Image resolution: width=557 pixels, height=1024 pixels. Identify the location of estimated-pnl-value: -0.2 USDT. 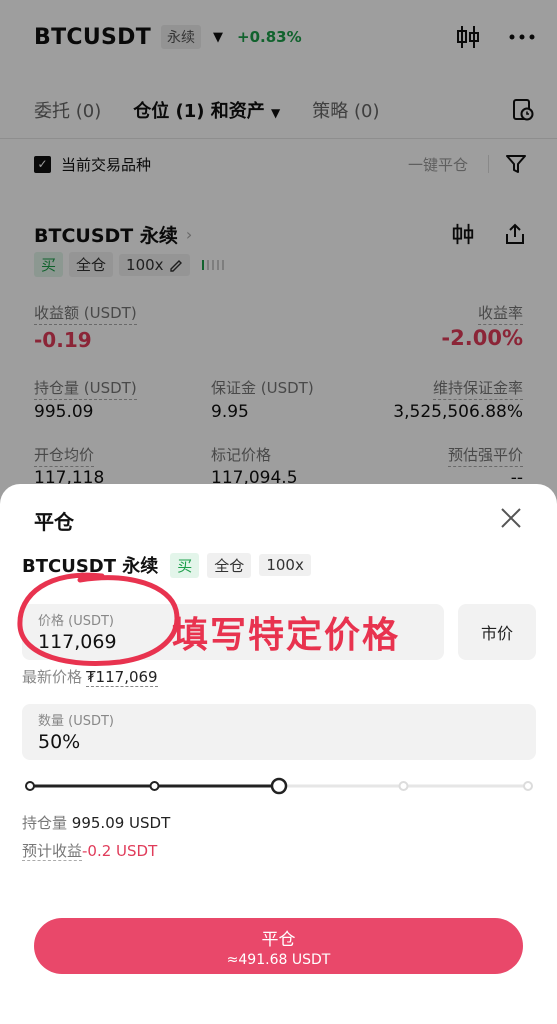
(120, 851).